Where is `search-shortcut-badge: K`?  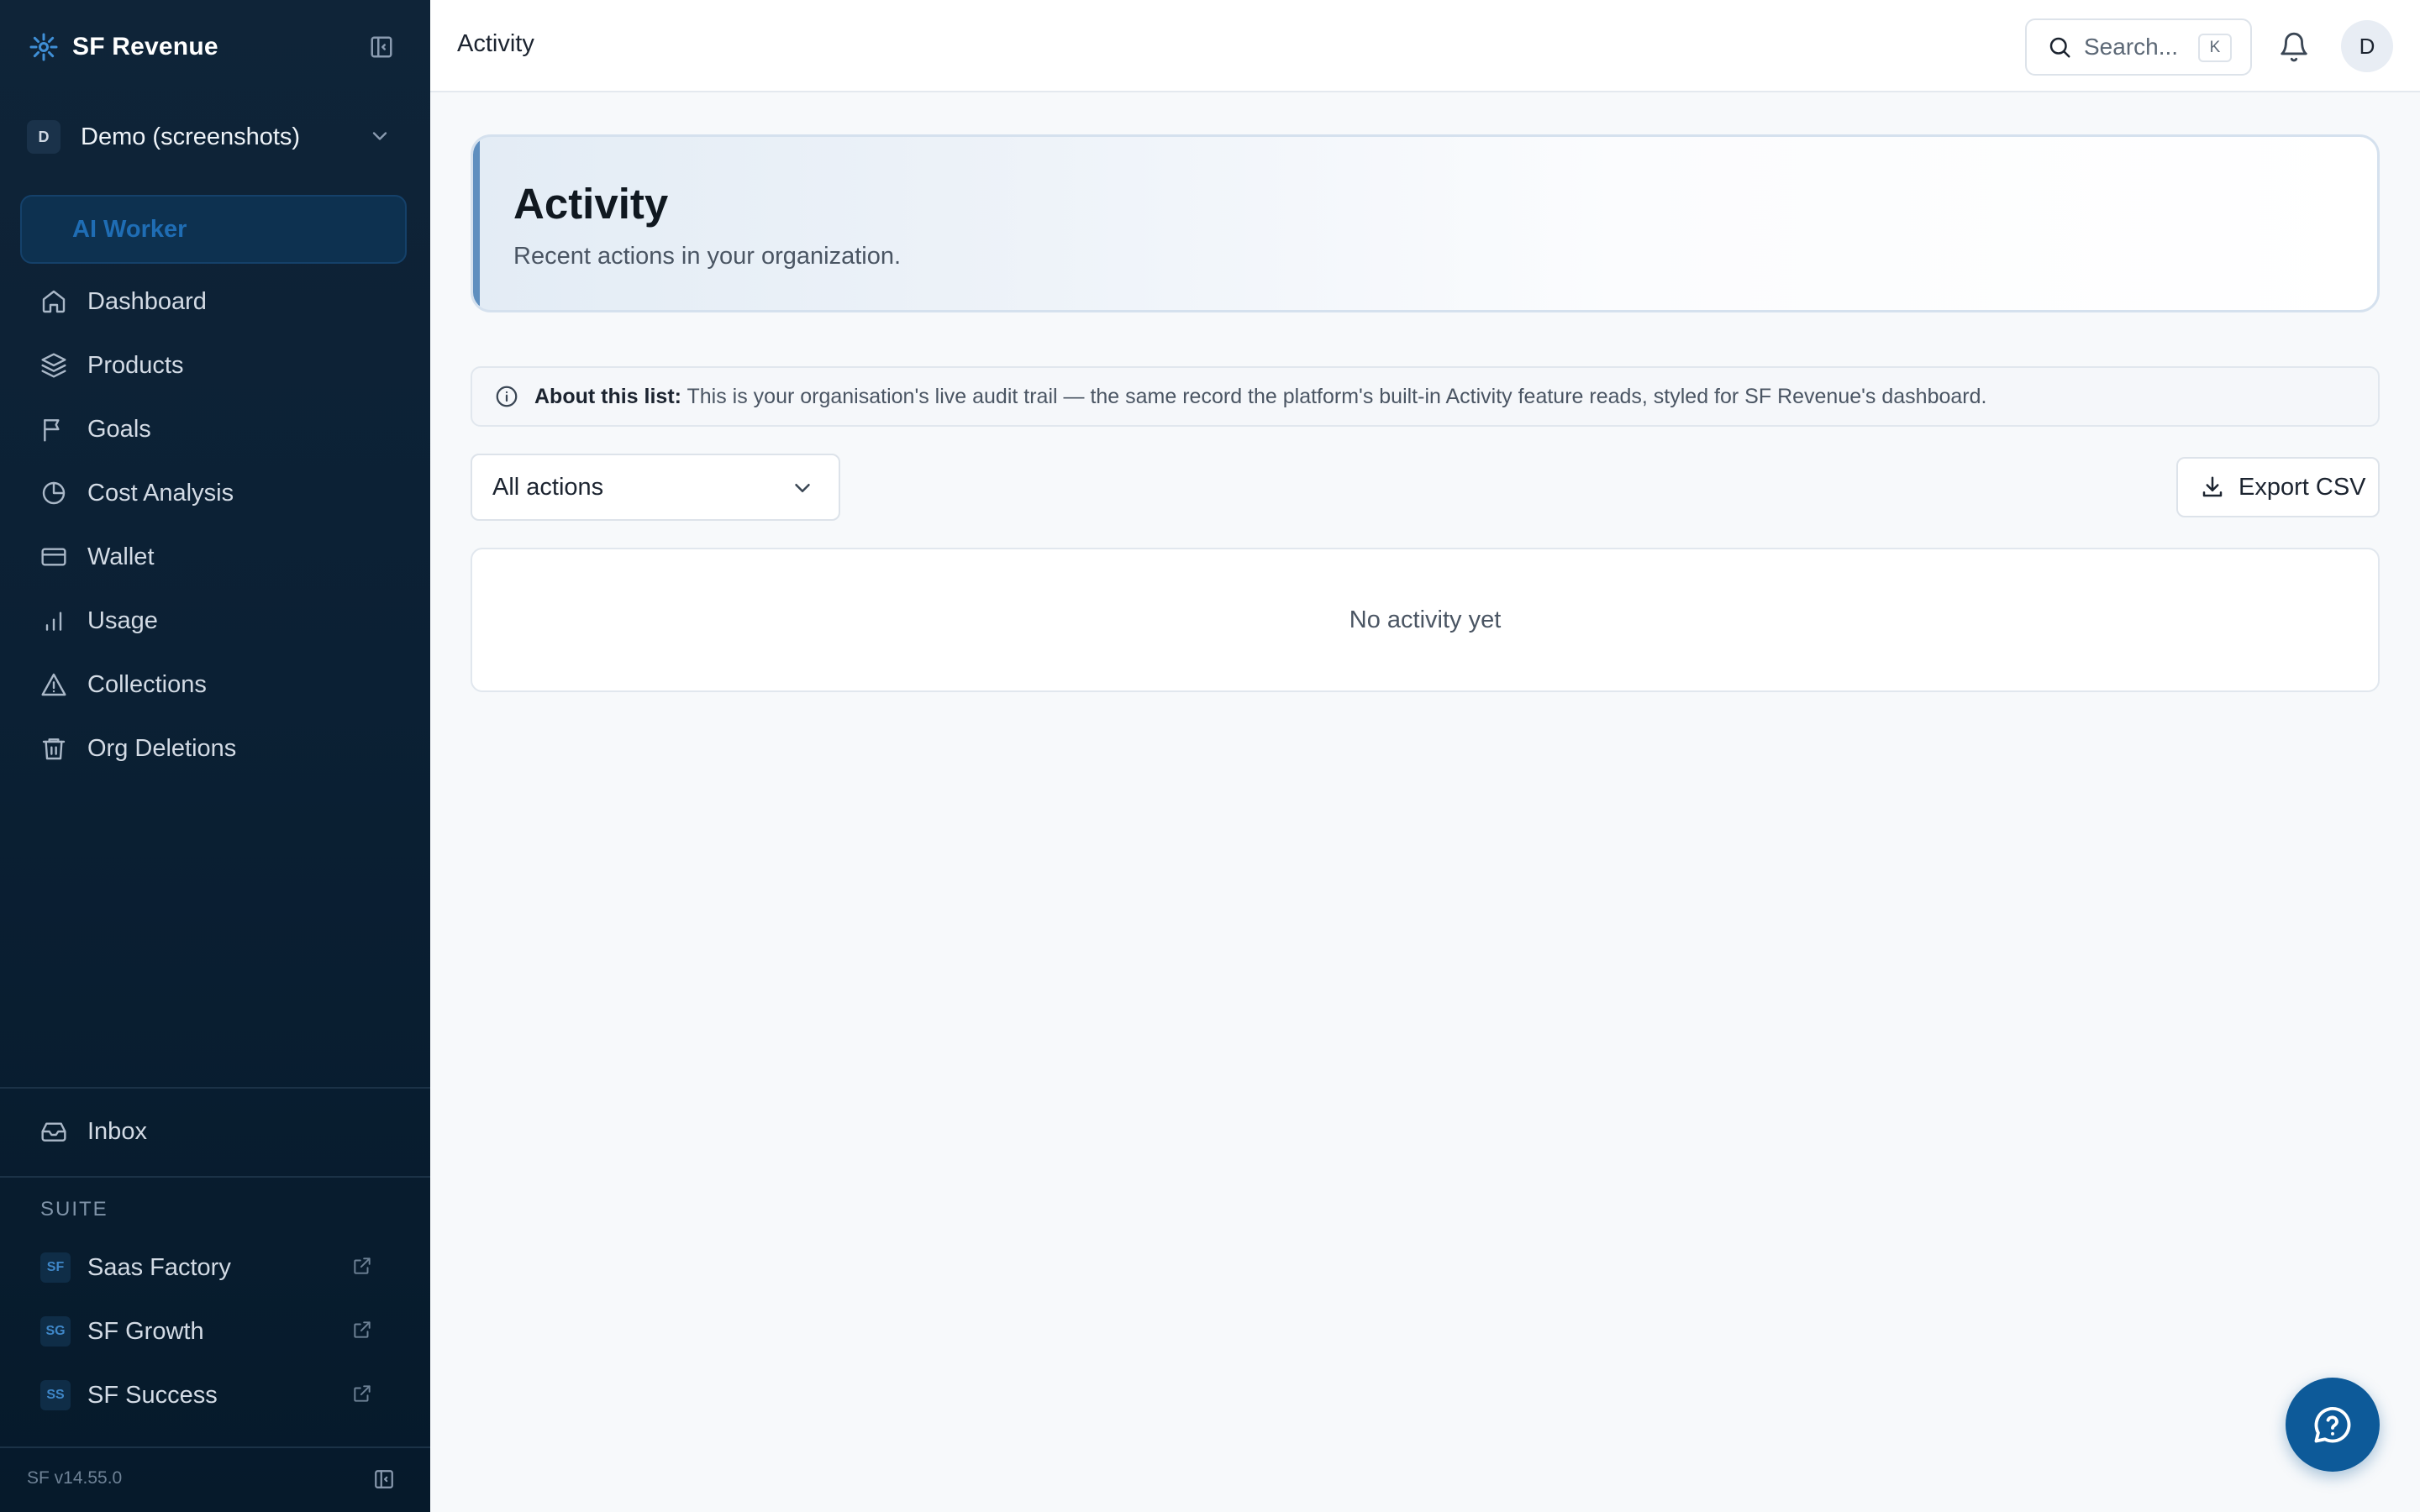 search-shortcut-badge: K is located at coordinates (2215, 48).